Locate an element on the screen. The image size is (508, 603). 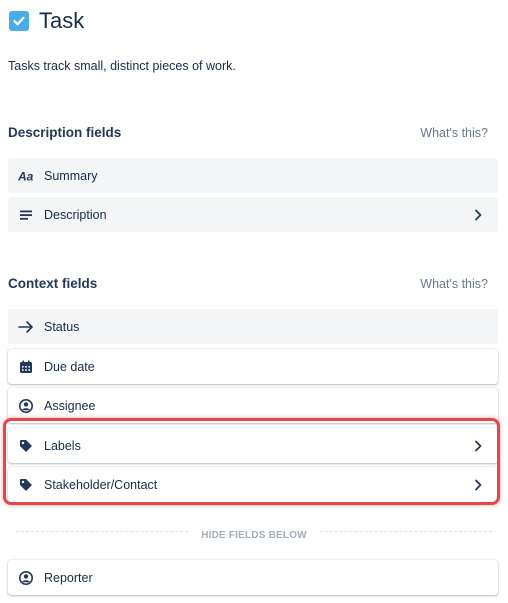
field-row-summary: Aa Summary is located at coordinates (253, 175).